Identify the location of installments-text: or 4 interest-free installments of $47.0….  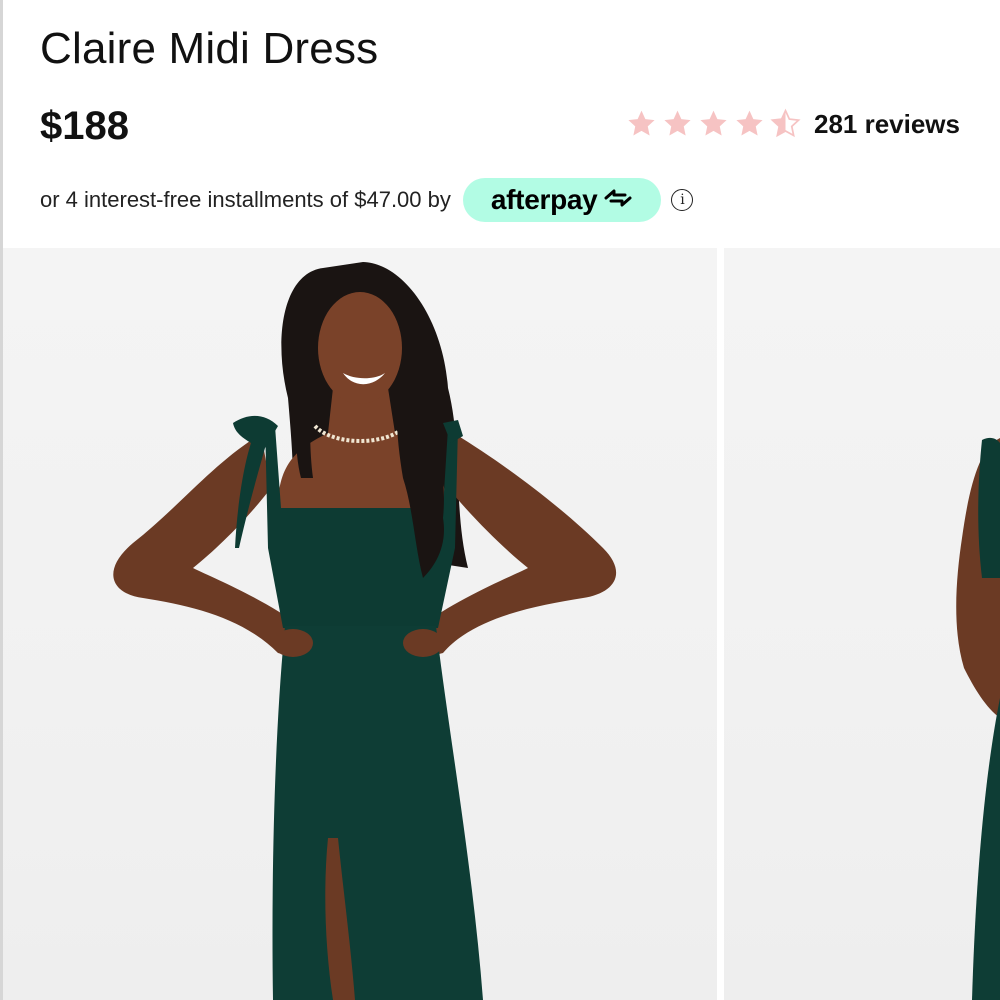
(245, 199).